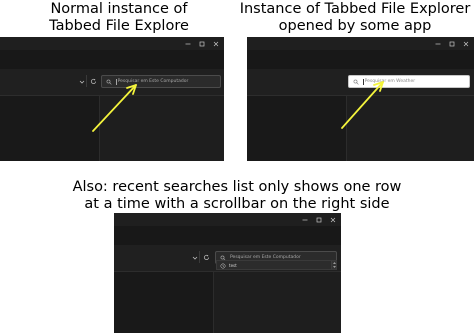  What do you see at coordinates (119, 9) in the screenshot?
I see `caption-normal-line1: Normal instance of` at bounding box center [119, 9].